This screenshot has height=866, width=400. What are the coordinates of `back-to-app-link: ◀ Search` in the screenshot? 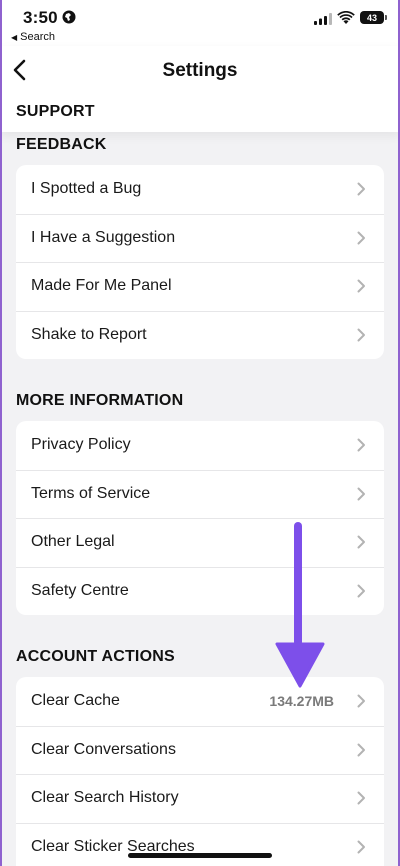 It's located at (33, 37).